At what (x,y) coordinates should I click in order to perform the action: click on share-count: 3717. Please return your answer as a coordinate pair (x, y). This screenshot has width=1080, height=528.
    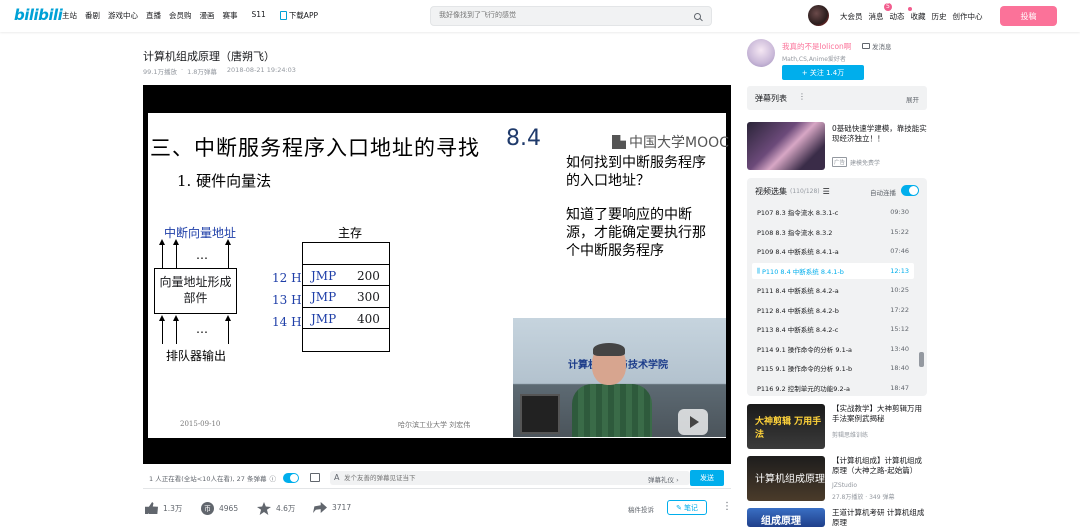
    Looking at the image, I should click on (342, 507).